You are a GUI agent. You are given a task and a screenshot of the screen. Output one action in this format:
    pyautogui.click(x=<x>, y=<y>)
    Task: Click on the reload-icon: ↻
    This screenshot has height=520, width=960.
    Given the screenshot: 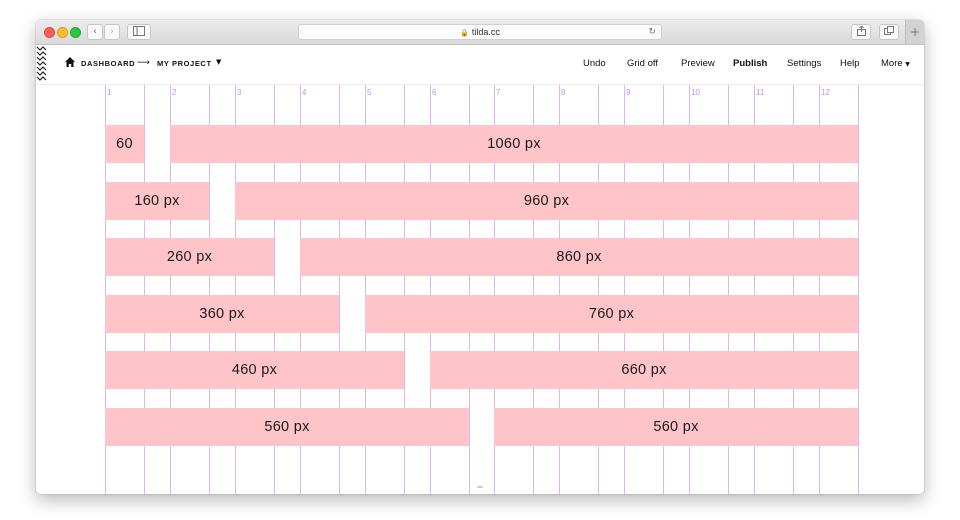 What is the action you would take?
    pyautogui.click(x=652, y=32)
    